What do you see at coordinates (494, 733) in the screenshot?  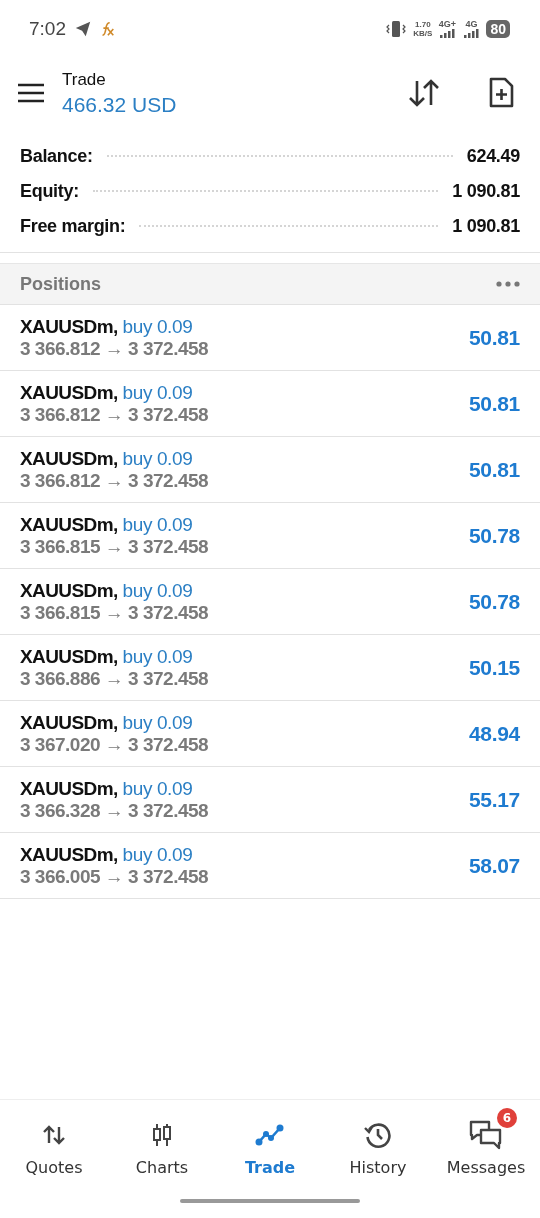 I see `position-profit: 48.94` at bounding box center [494, 733].